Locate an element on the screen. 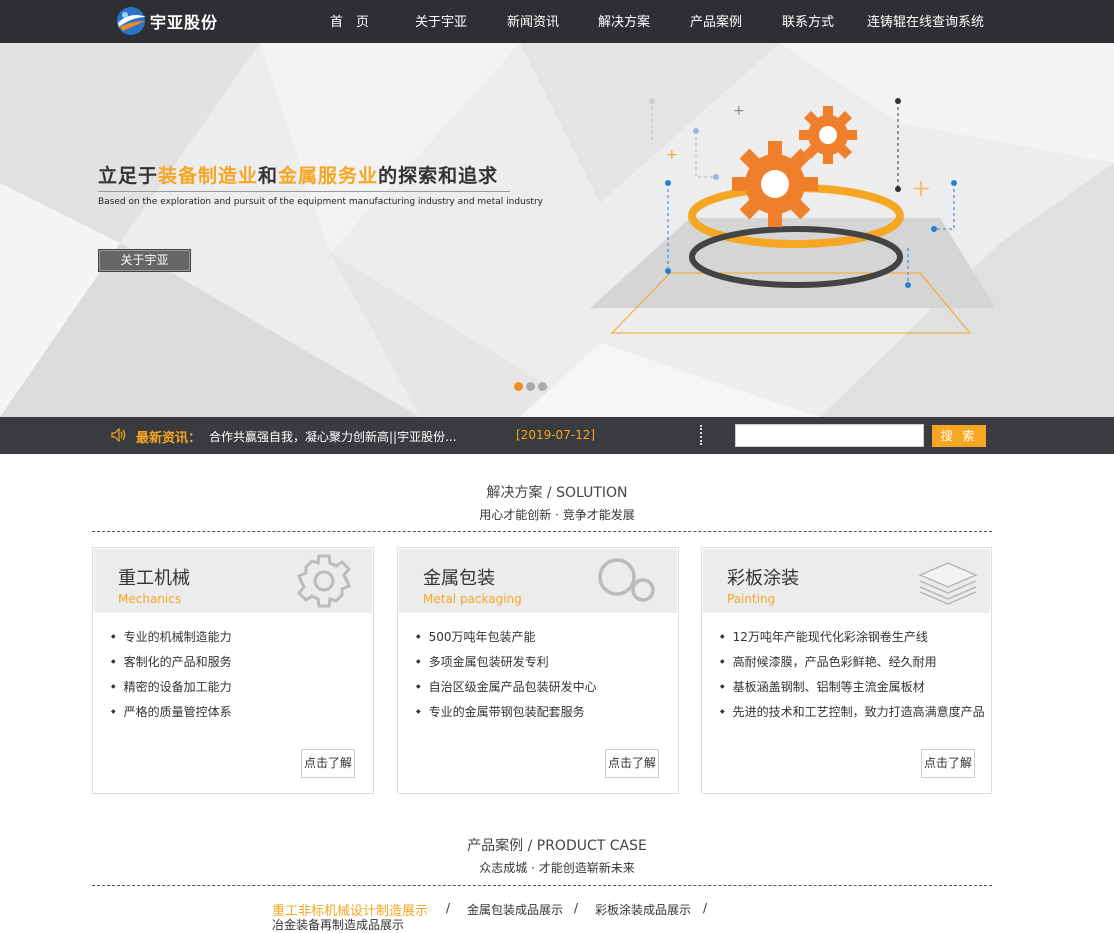 Image resolution: width=1114 pixels, height=933 pixels. news-date: [2019-07-12] is located at coordinates (556, 435).